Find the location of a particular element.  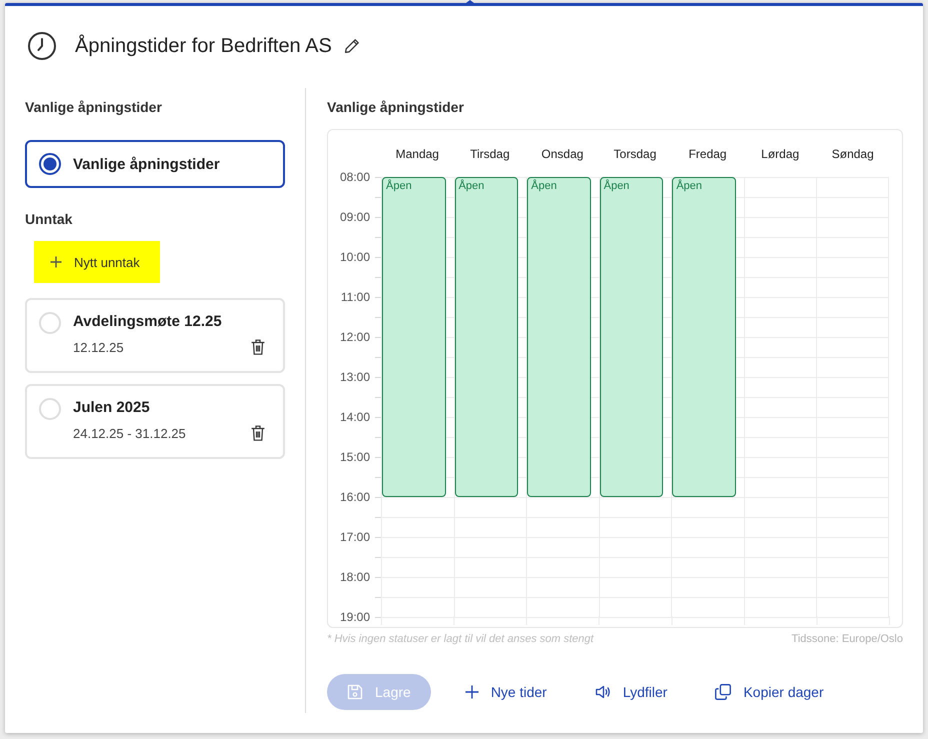

new-times-button: Nye tider is located at coordinates (505, 692).